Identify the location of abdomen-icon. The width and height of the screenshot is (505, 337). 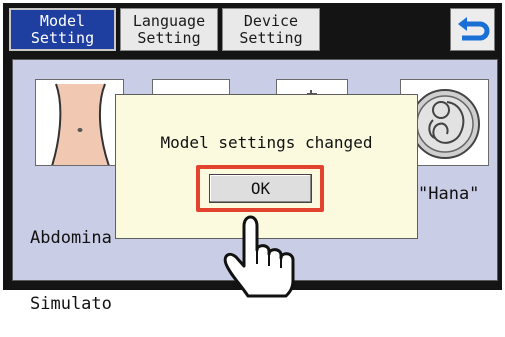
(80, 124).